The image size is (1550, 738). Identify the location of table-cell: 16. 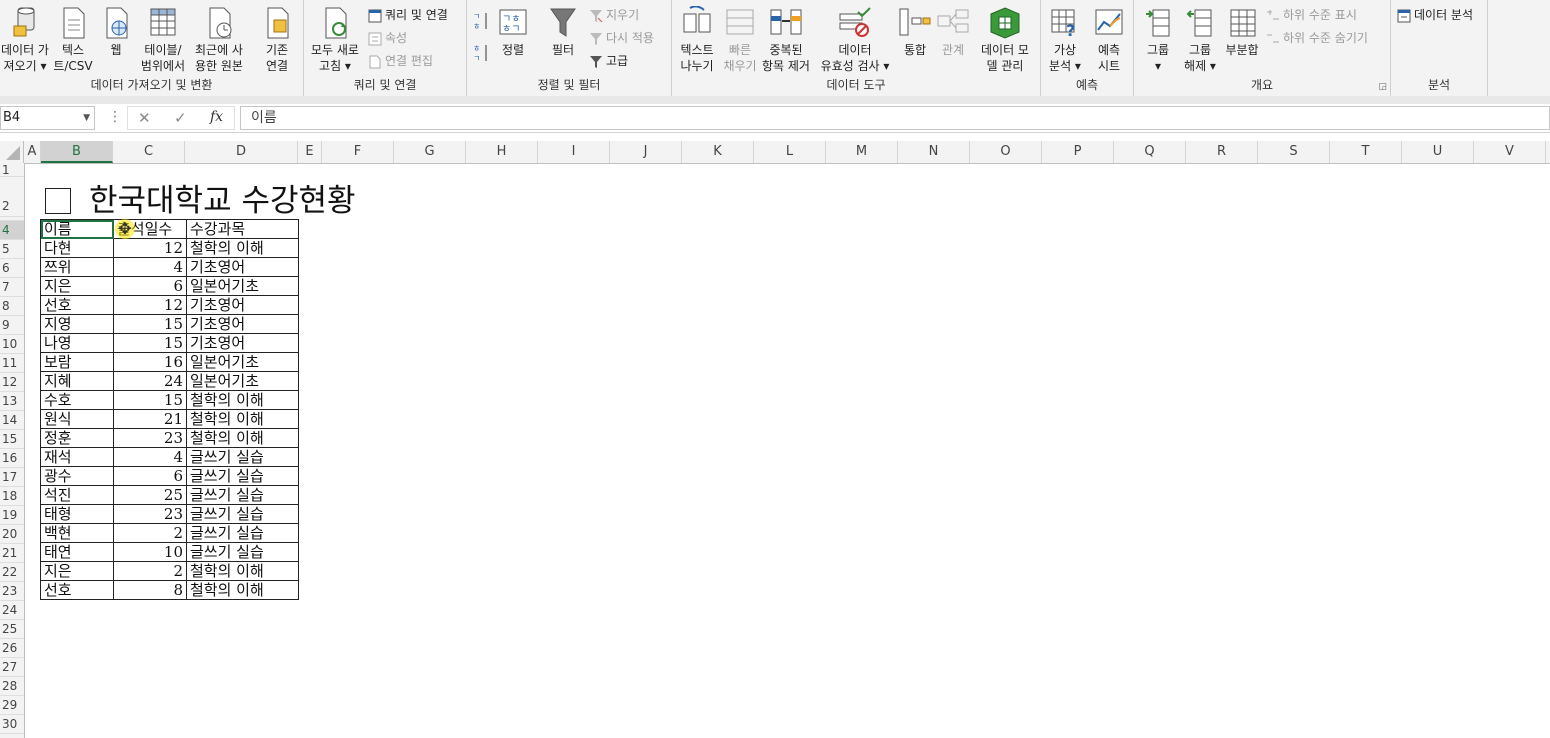
(150, 362).